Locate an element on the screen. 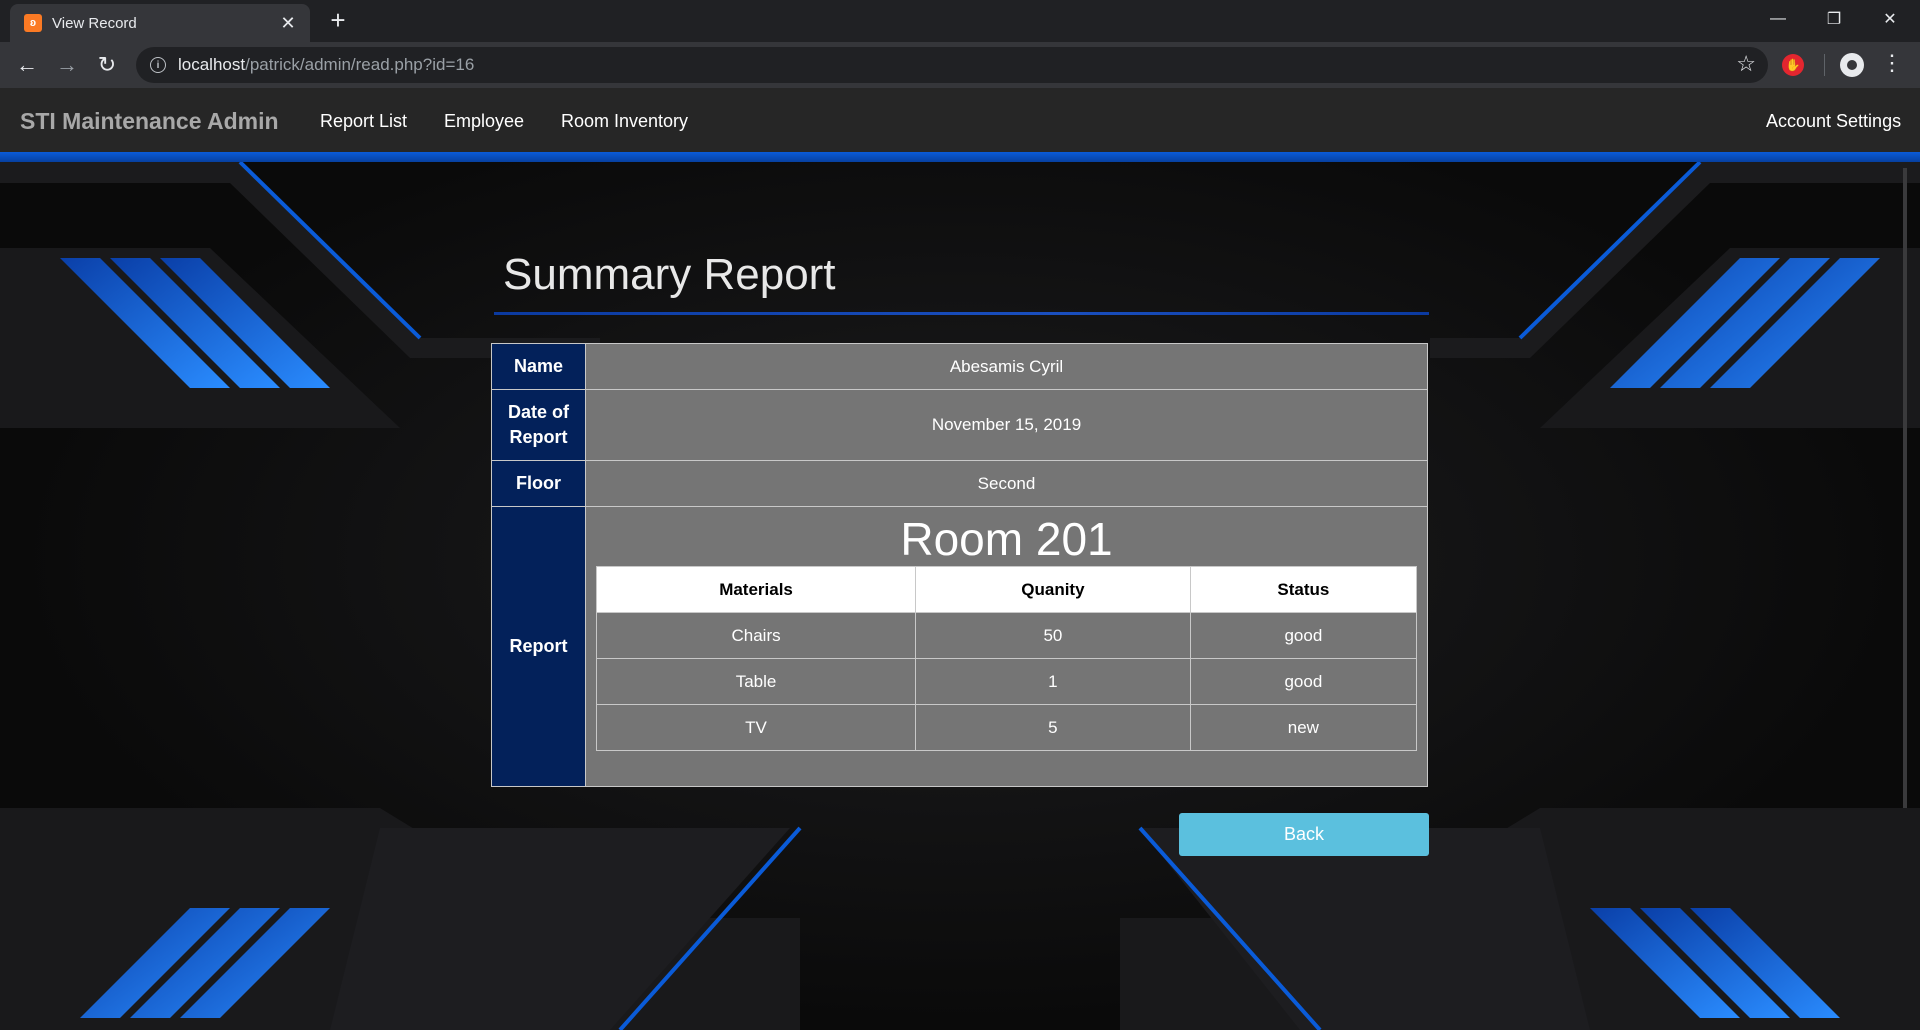 This screenshot has width=1920, height=1030. floor-label: Floor is located at coordinates (538, 483).